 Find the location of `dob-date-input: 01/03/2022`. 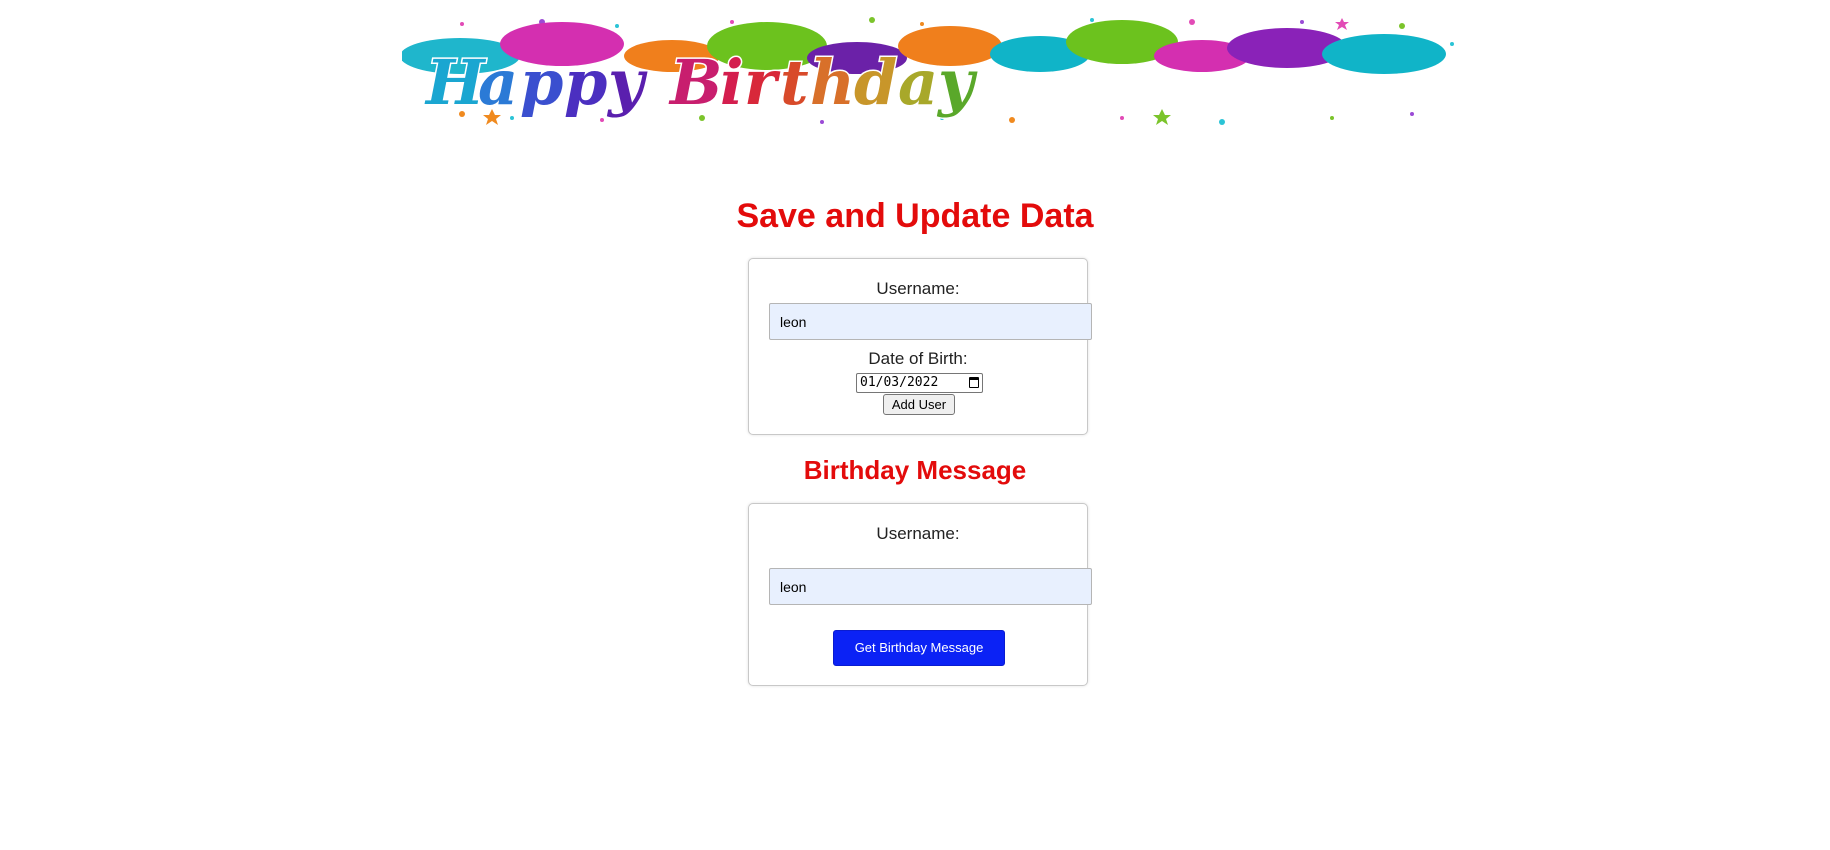

dob-date-input: 01/03/2022 is located at coordinates (919, 383).